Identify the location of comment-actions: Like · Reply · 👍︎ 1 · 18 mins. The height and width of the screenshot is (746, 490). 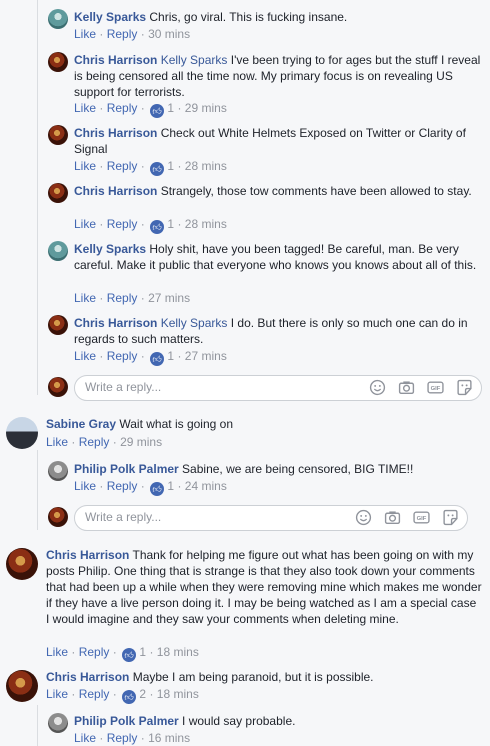
(122, 653).